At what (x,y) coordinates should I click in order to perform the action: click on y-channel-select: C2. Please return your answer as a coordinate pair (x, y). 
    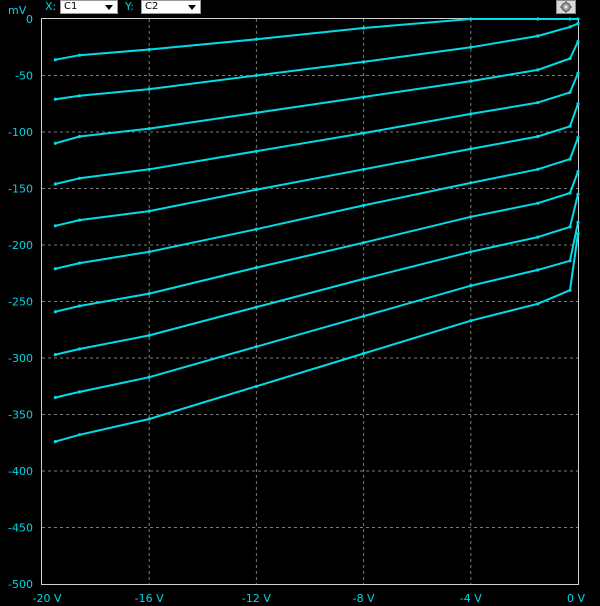
    Looking at the image, I should click on (171, 7).